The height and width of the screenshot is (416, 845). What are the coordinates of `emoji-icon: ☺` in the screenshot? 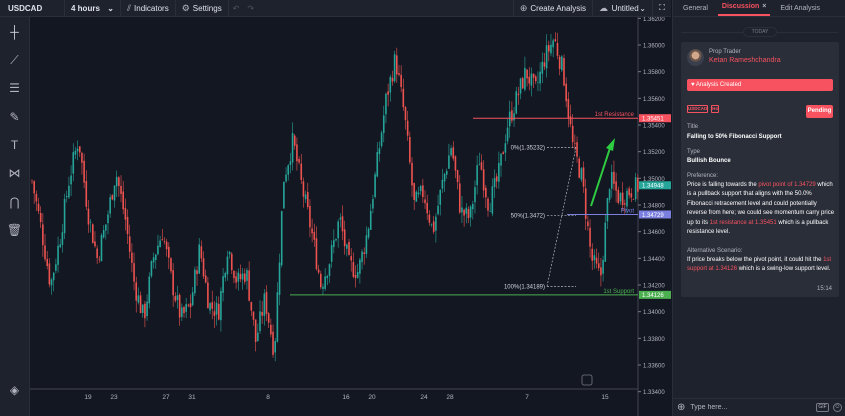 It's located at (837, 407).